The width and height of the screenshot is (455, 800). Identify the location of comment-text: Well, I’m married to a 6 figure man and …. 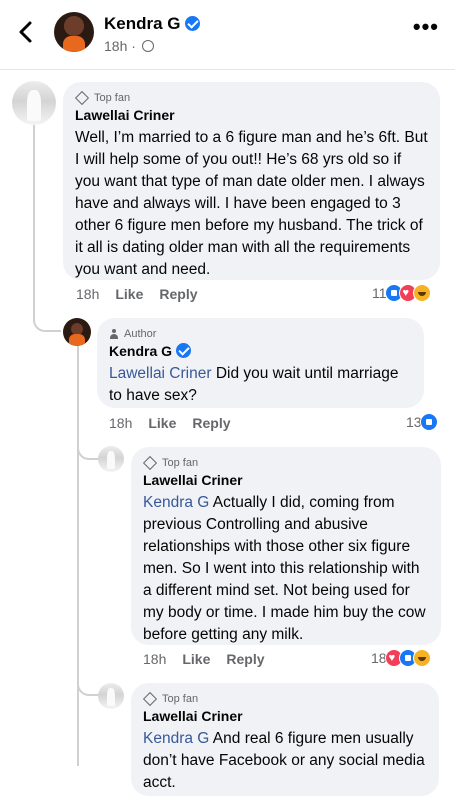
(251, 203).